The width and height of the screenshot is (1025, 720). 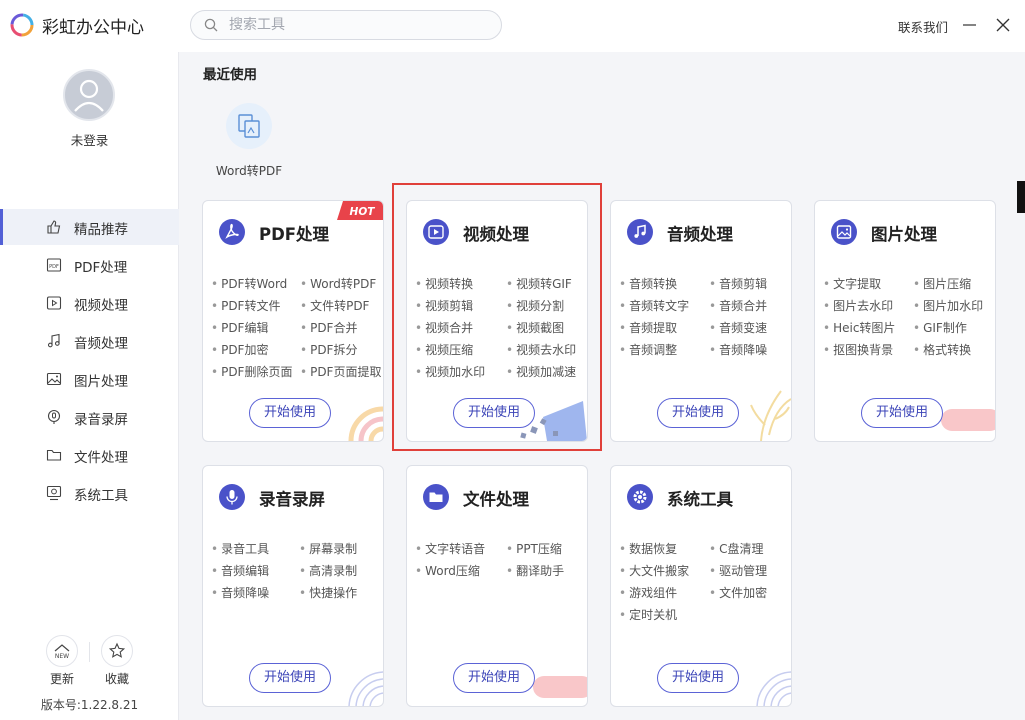 What do you see at coordinates (736, 548) in the screenshot?
I see `feature-item: C盘清理` at bounding box center [736, 548].